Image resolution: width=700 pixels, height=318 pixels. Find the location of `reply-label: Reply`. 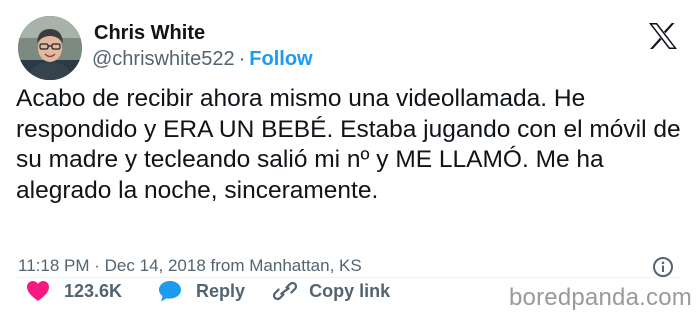

reply-label: Reply is located at coordinates (221, 290).